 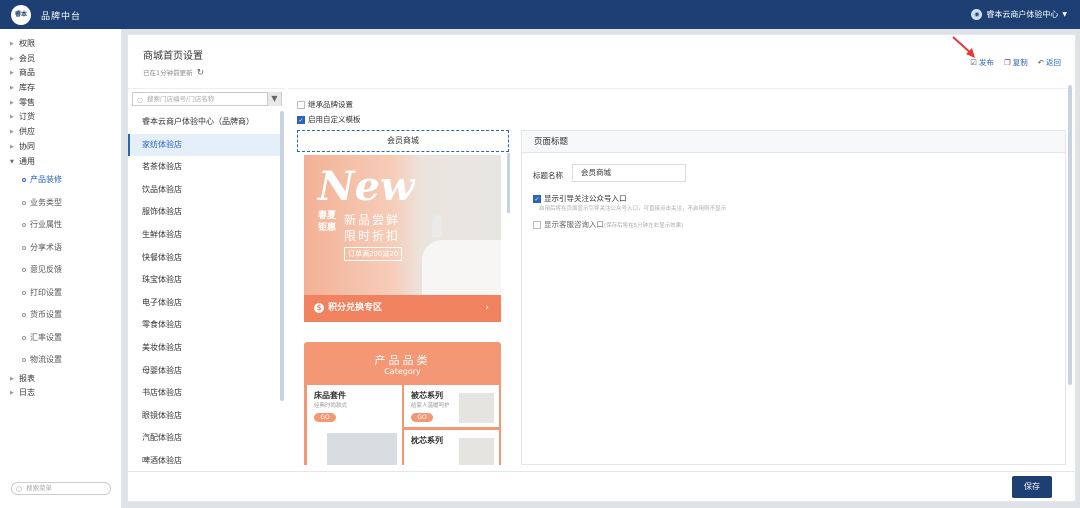 I want to click on category-card-pillow: 枕芯系列, so click(x=451, y=447).